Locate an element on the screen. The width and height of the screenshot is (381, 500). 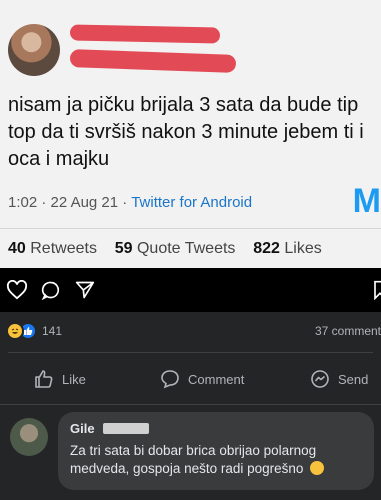
retweets-label: Retweets is located at coordinates (63, 248).